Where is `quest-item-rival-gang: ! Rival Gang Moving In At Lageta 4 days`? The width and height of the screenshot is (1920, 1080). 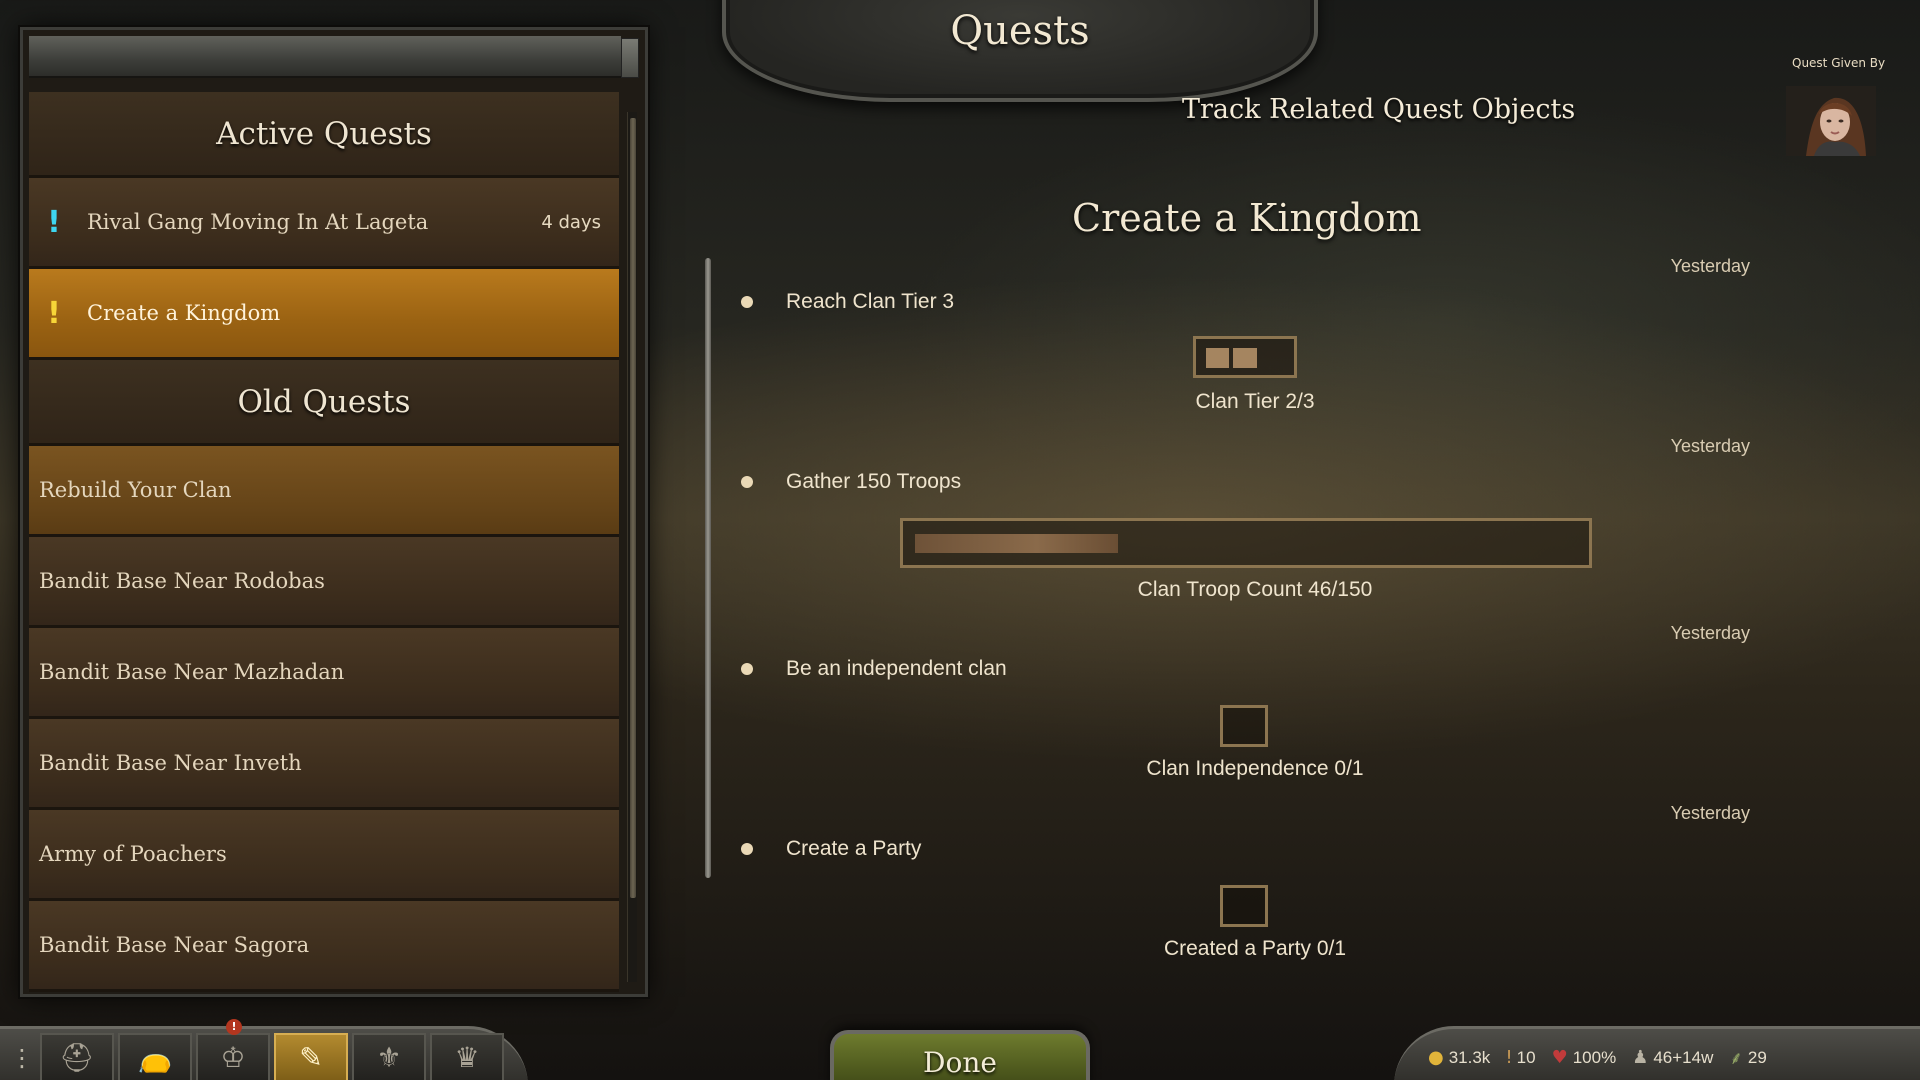 quest-item-rival-gang: ! Rival Gang Moving In At Lageta 4 days is located at coordinates (324, 223).